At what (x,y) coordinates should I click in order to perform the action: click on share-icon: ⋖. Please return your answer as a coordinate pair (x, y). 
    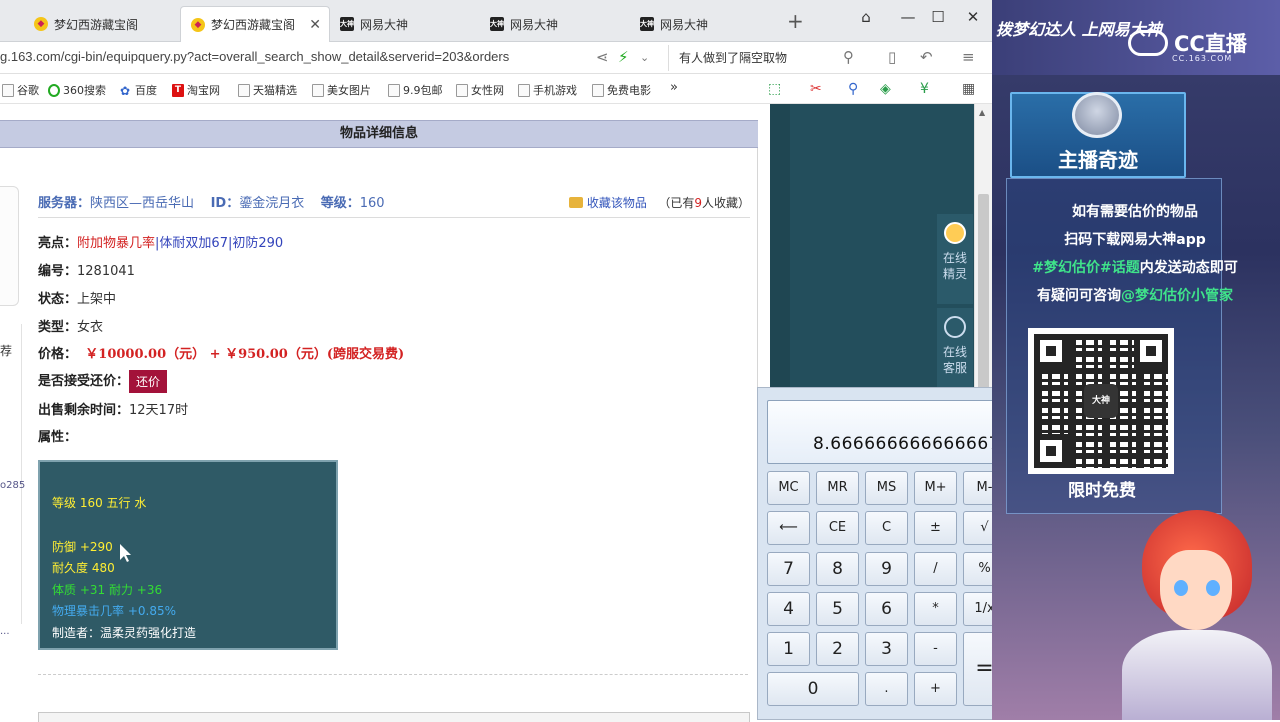
    Looking at the image, I should click on (602, 57).